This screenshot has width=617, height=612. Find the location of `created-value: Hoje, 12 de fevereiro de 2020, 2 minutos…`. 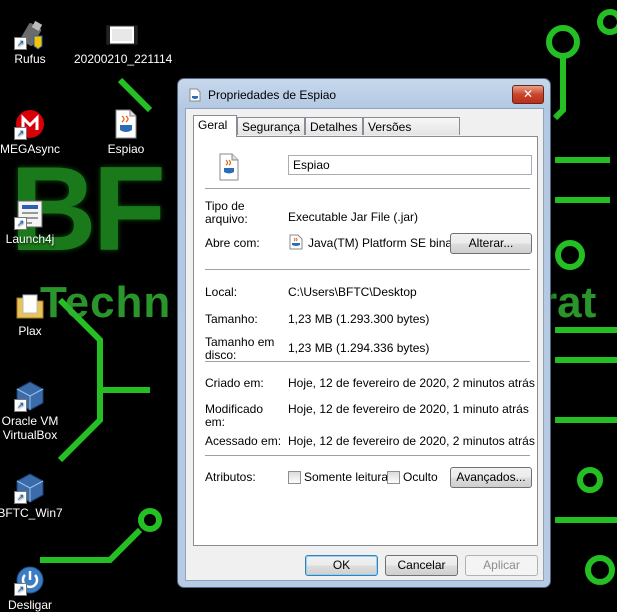

created-value: Hoje, 12 de fevereiro de 2020, 2 minutos… is located at coordinates (411, 383).